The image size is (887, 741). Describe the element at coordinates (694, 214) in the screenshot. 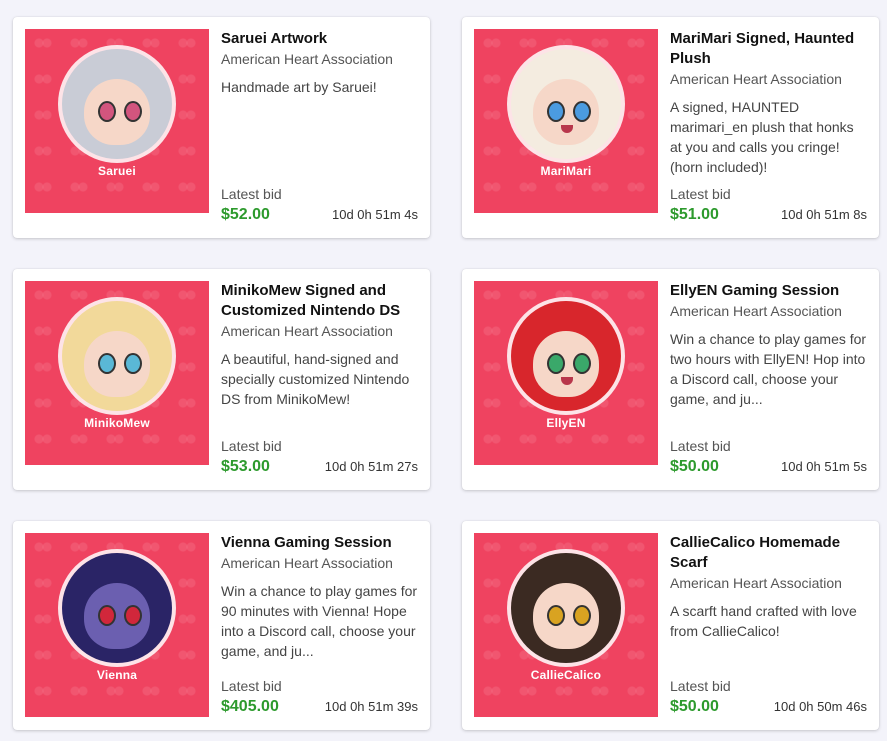

I see `latest-bid-price: $51.00` at that location.